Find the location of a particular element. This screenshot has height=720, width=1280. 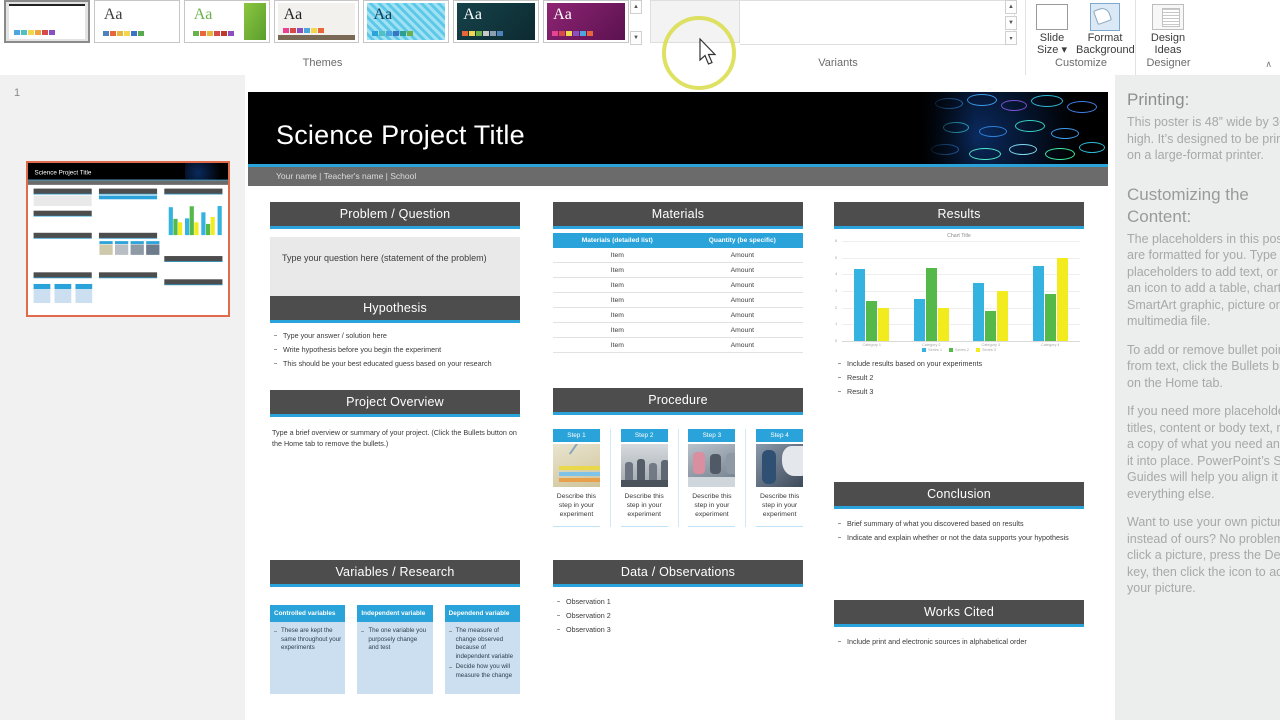

themes-group: Aa Aa Aa Aa Aa Aa ▲ ▼ Themes is located at coordinates (322, 37).